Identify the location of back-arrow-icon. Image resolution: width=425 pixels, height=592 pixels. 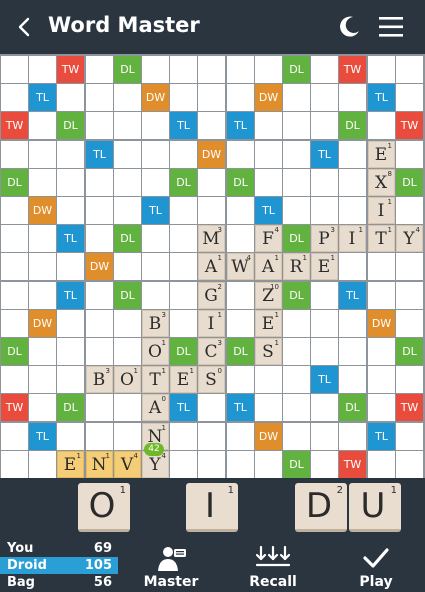
(25, 27).